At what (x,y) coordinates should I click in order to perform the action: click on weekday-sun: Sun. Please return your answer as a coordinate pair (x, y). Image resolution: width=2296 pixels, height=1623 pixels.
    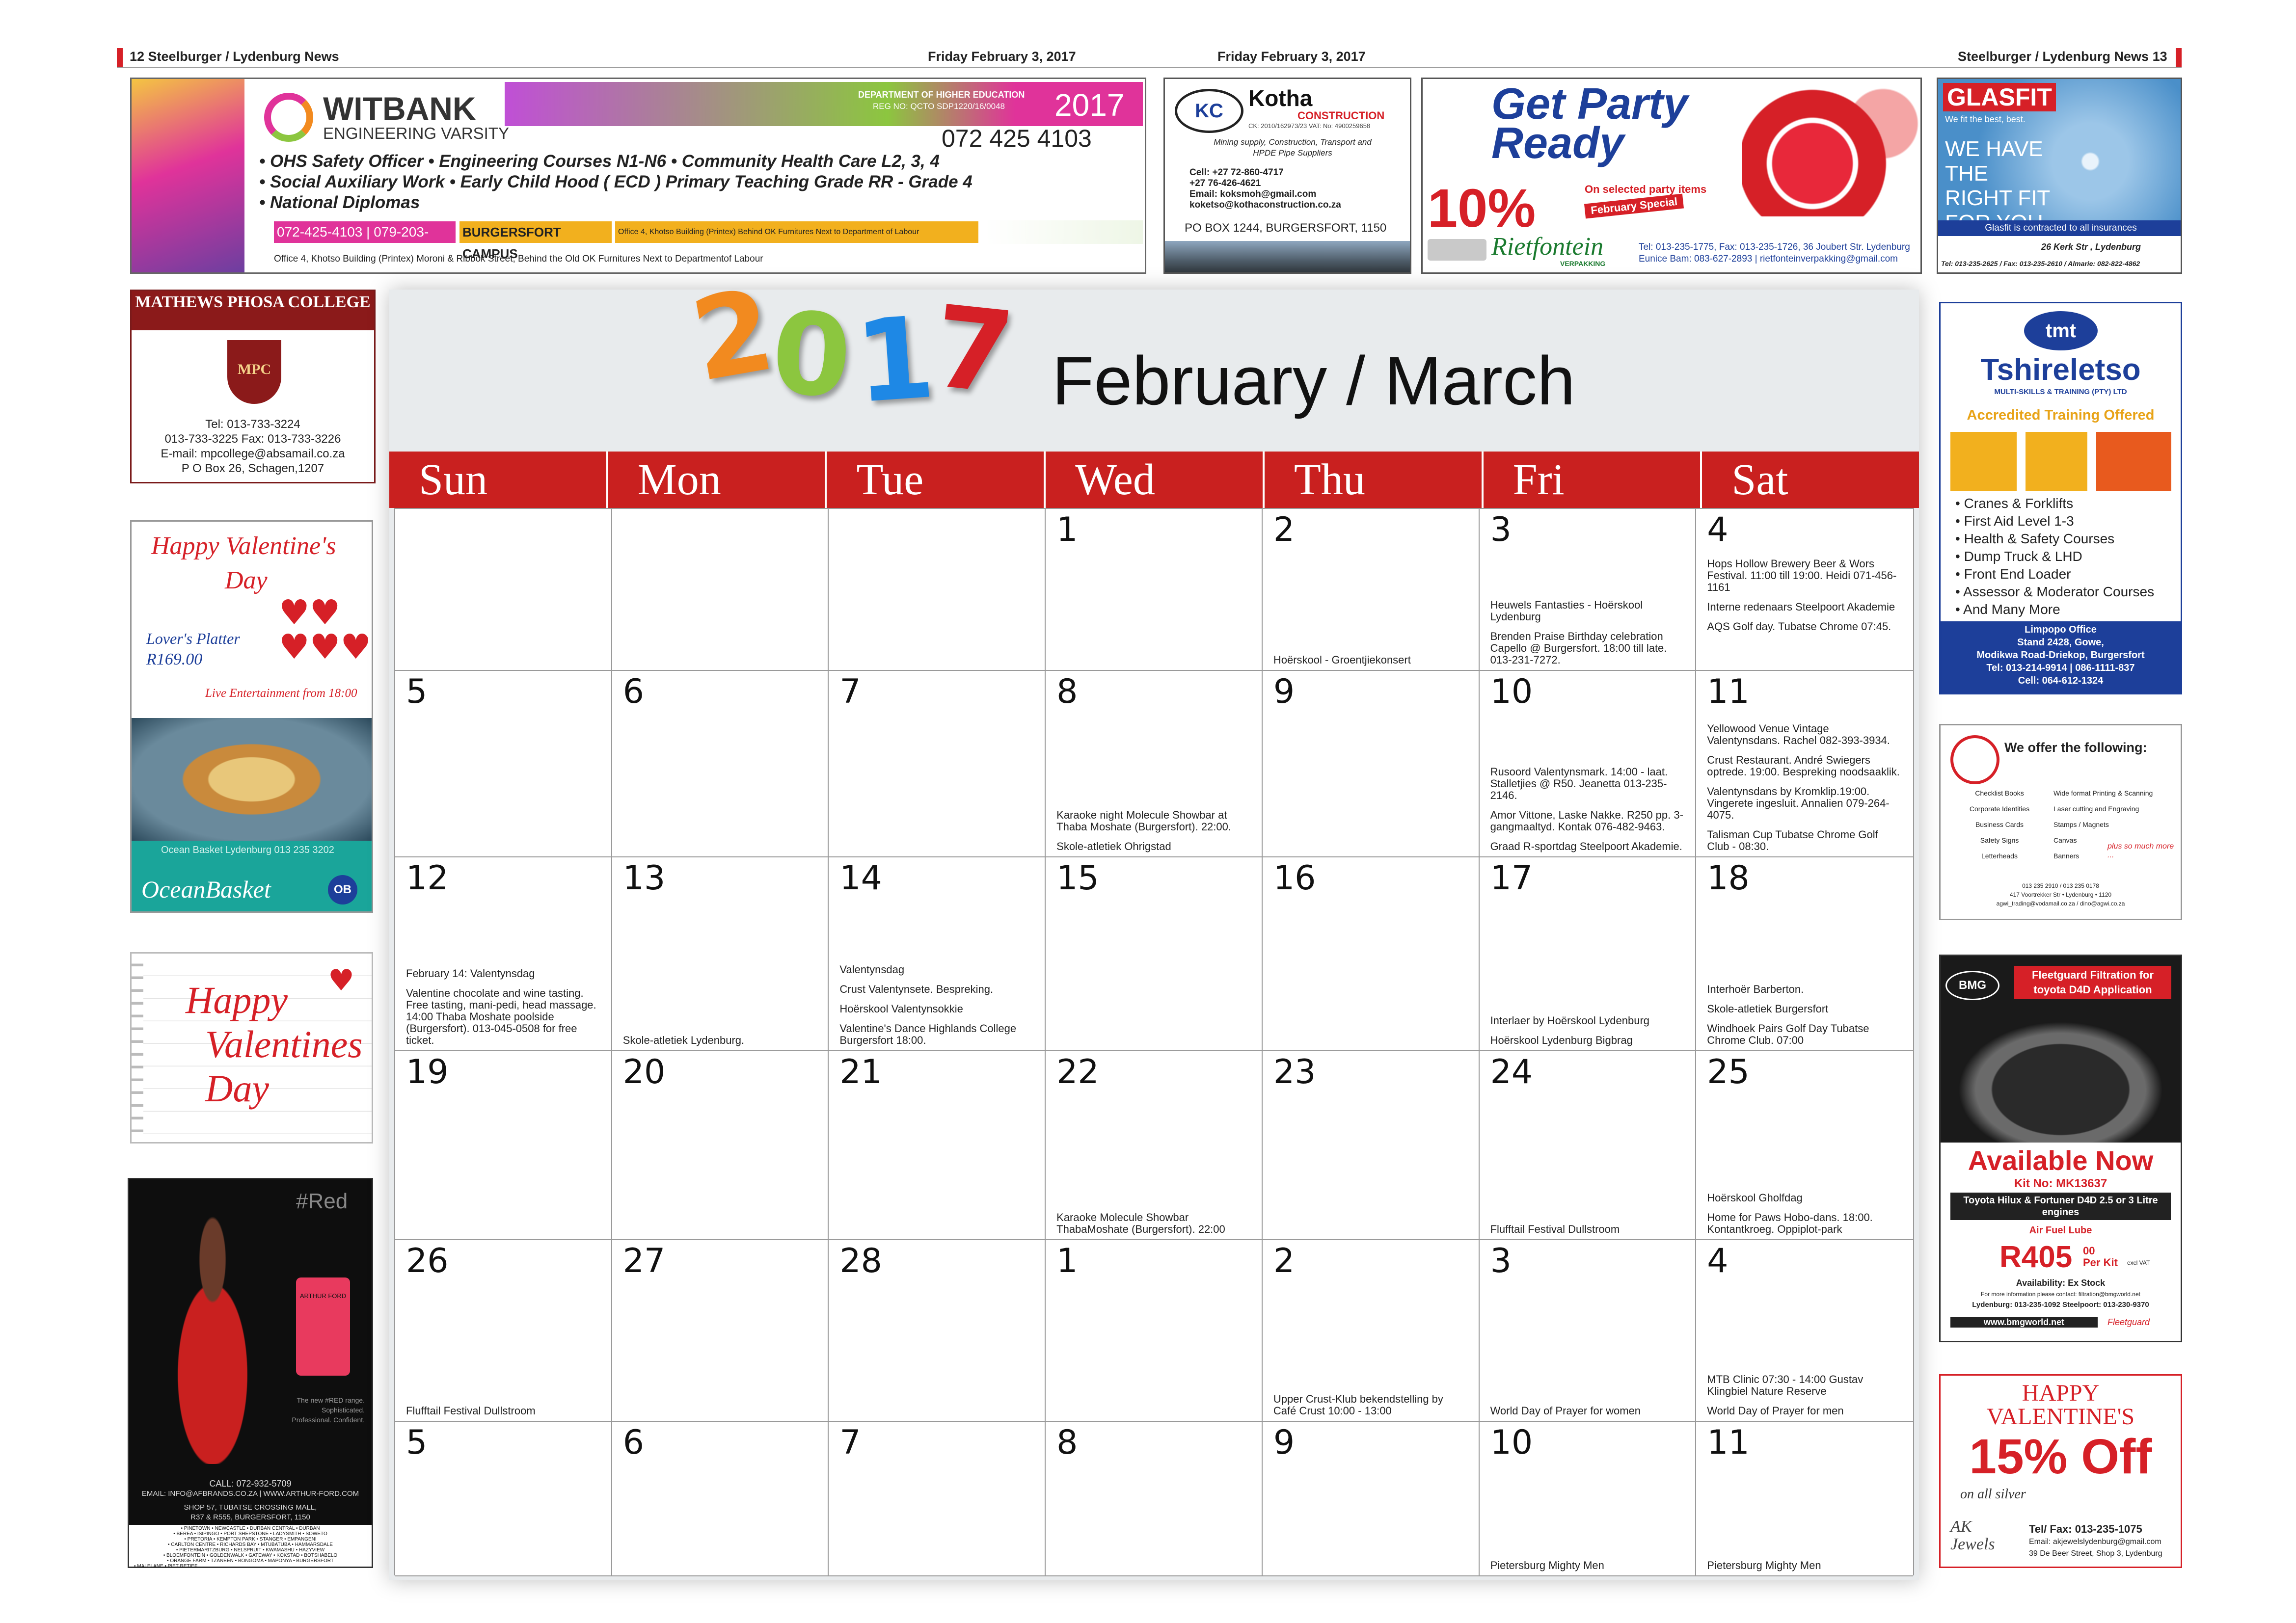
    Looking at the image, I should click on (498, 480).